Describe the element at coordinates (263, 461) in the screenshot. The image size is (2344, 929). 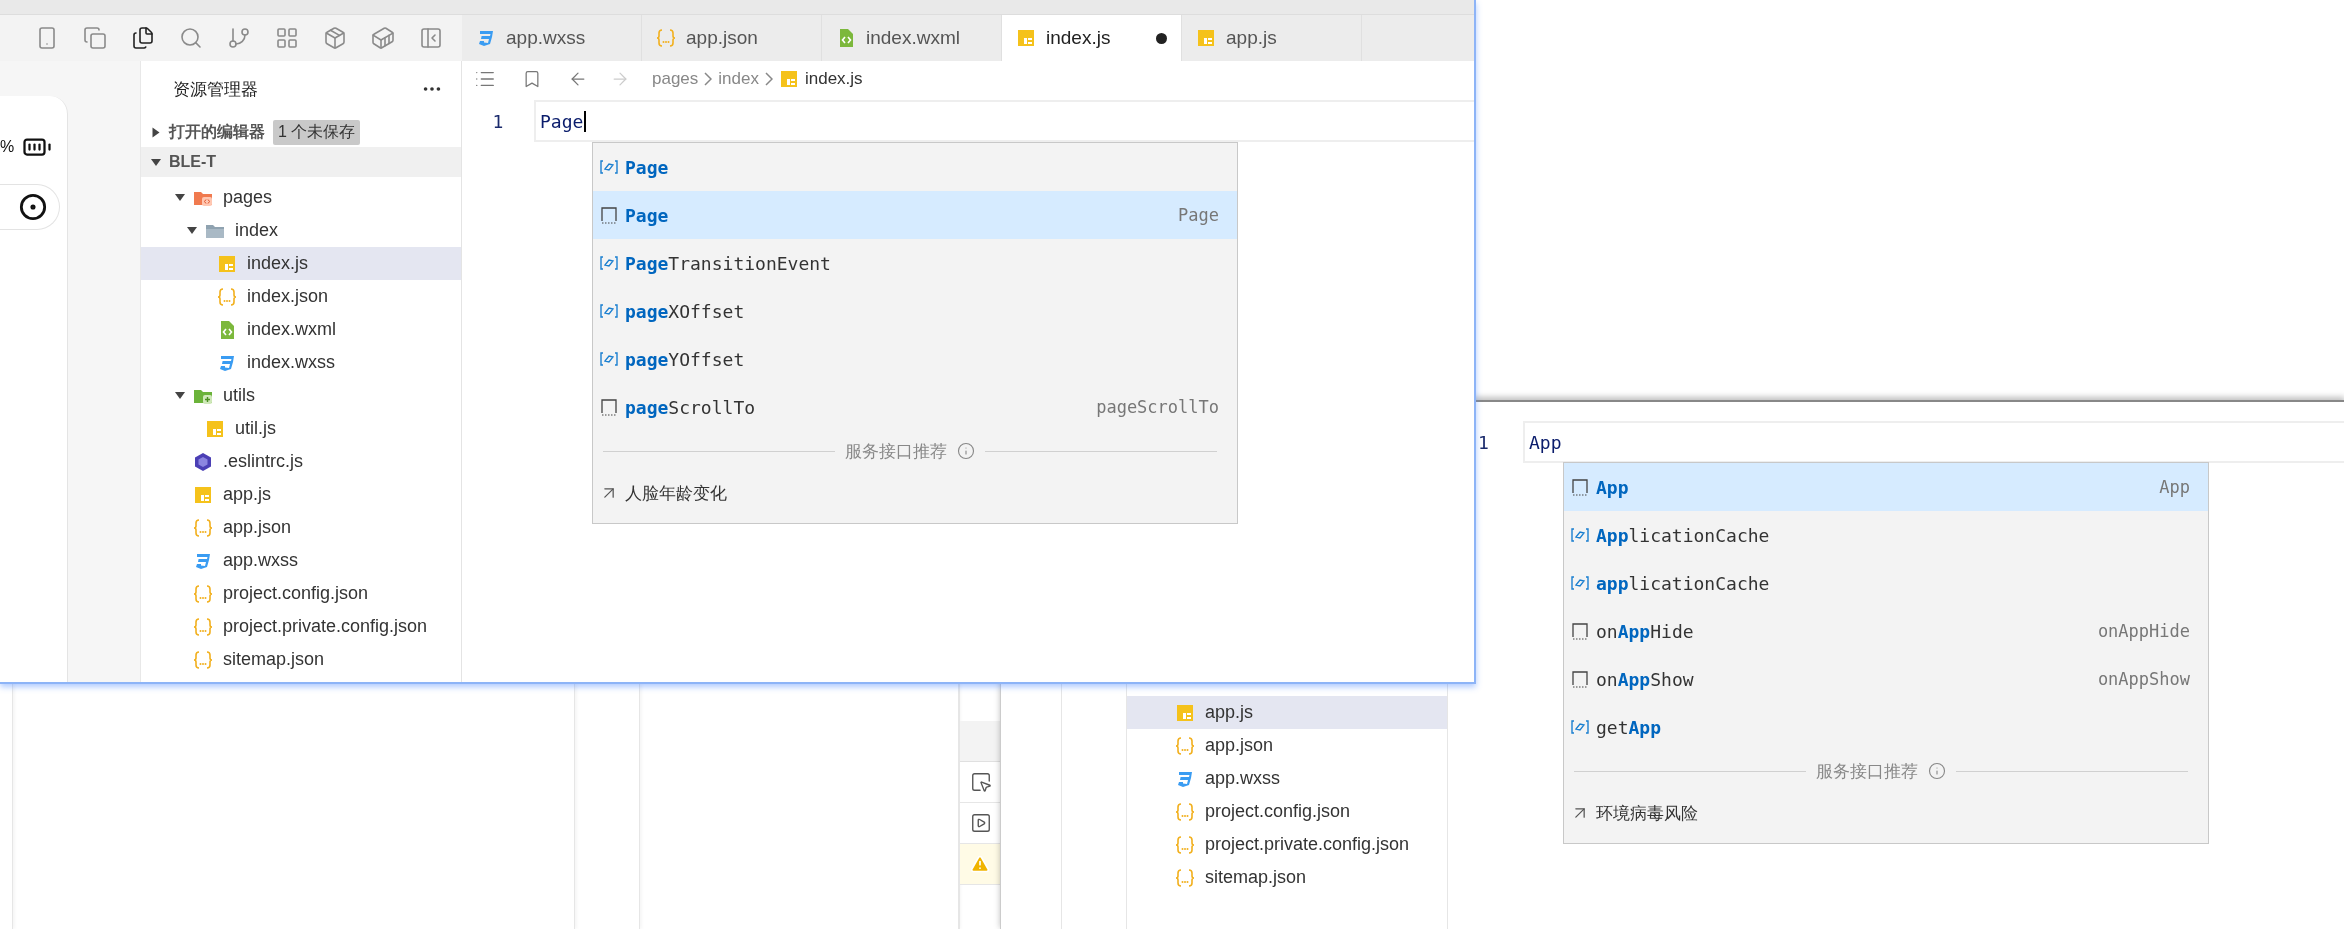
I see `file-name: .eslintrc.js` at that location.